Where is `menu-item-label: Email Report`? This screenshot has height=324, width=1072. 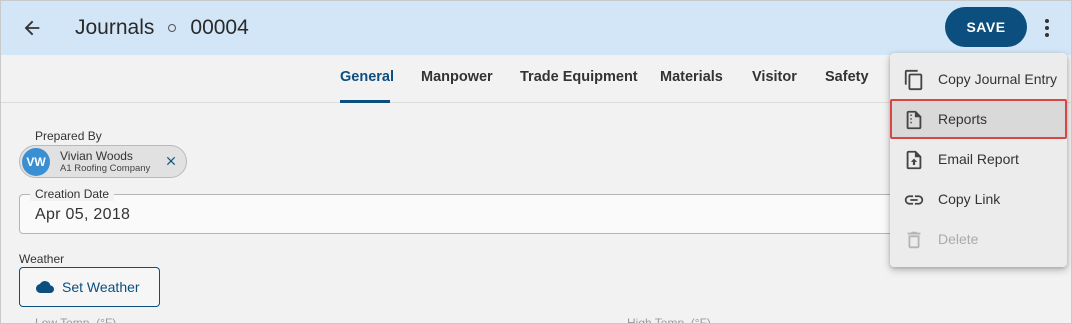
menu-item-label: Email Report is located at coordinates (978, 159).